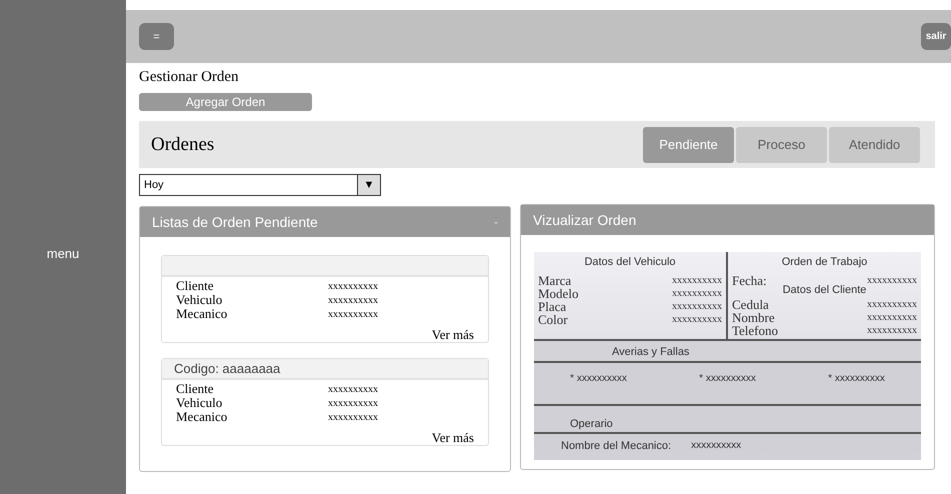 Image resolution: width=951 pixels, height=494 pixels. Describe the element at coordinates (753, 317) in the screenshot. I see `field-label: Nombre` at that location.